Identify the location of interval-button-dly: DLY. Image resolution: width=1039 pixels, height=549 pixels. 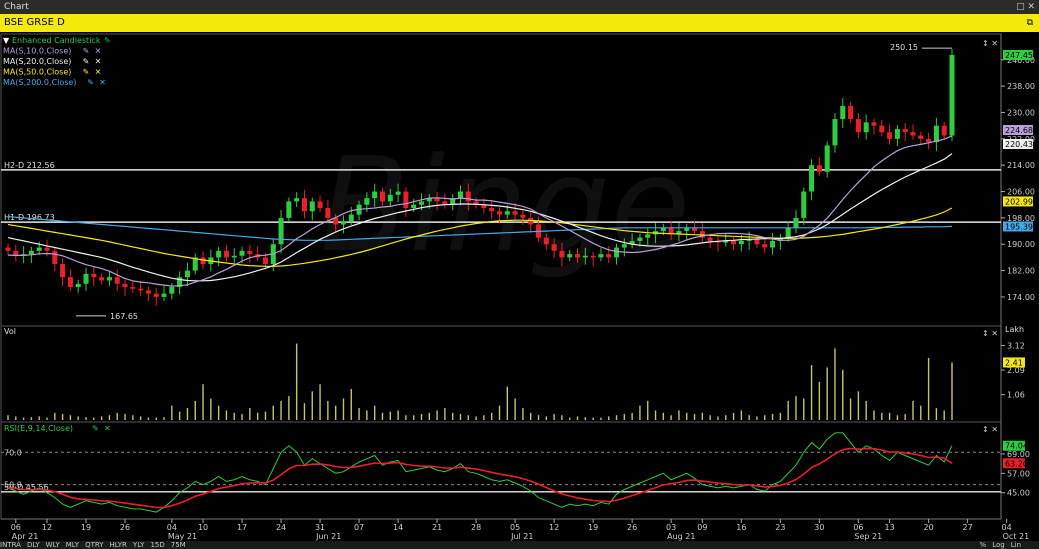
(33, 545).